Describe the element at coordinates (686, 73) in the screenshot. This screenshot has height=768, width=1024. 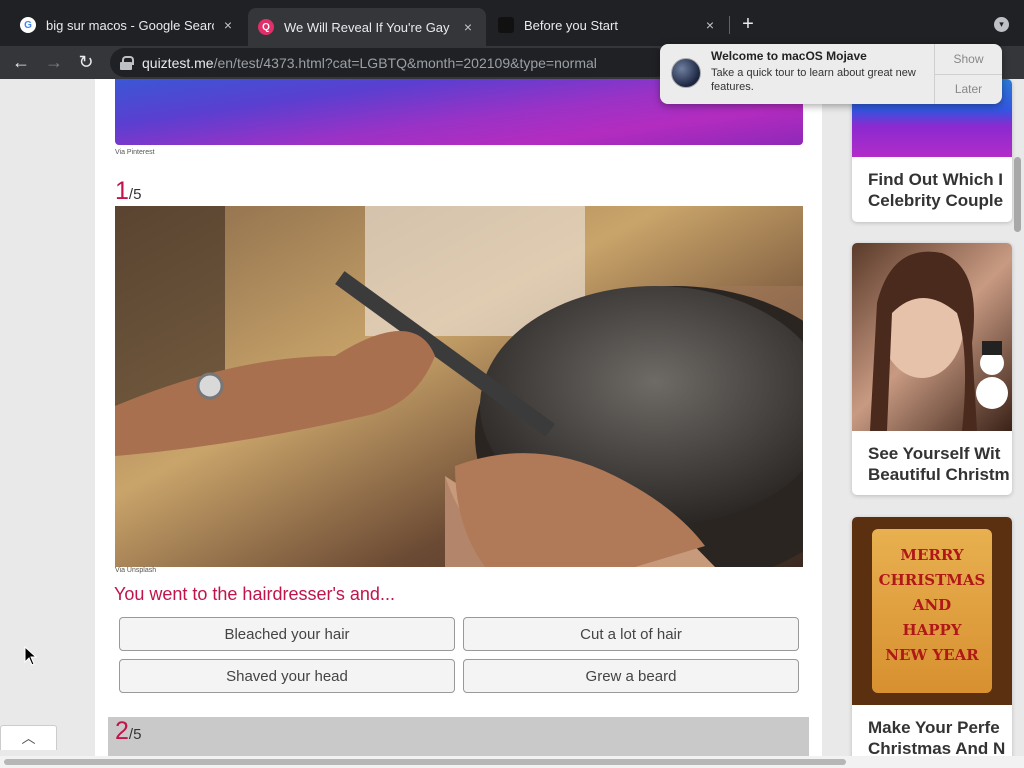
I see `mojave-icon` at that location.